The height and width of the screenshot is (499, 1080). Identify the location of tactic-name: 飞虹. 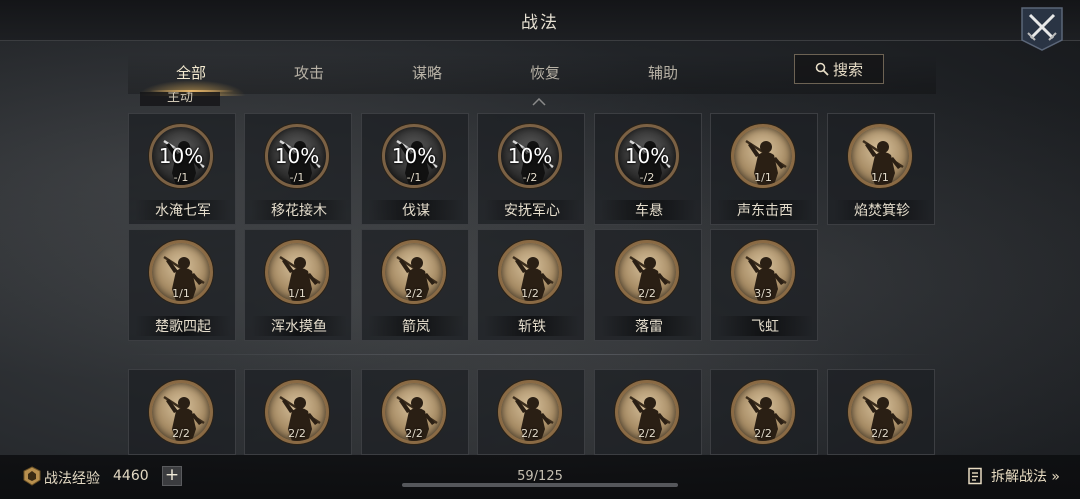
(765, 326).